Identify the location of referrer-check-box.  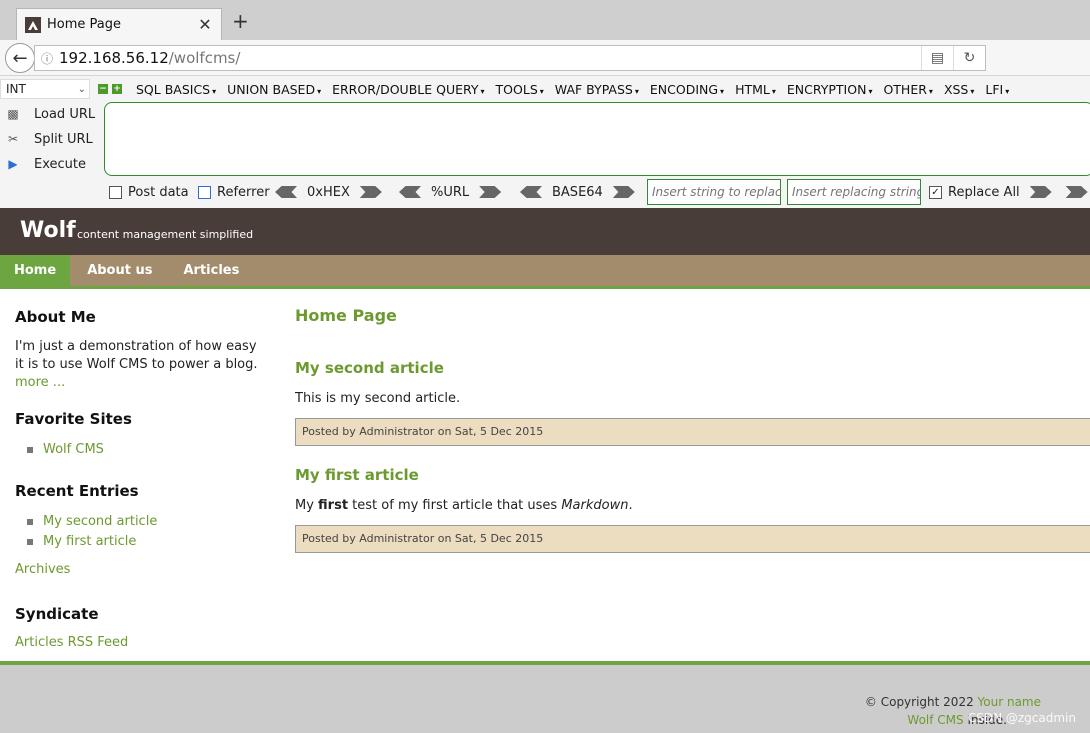
(204, 192).